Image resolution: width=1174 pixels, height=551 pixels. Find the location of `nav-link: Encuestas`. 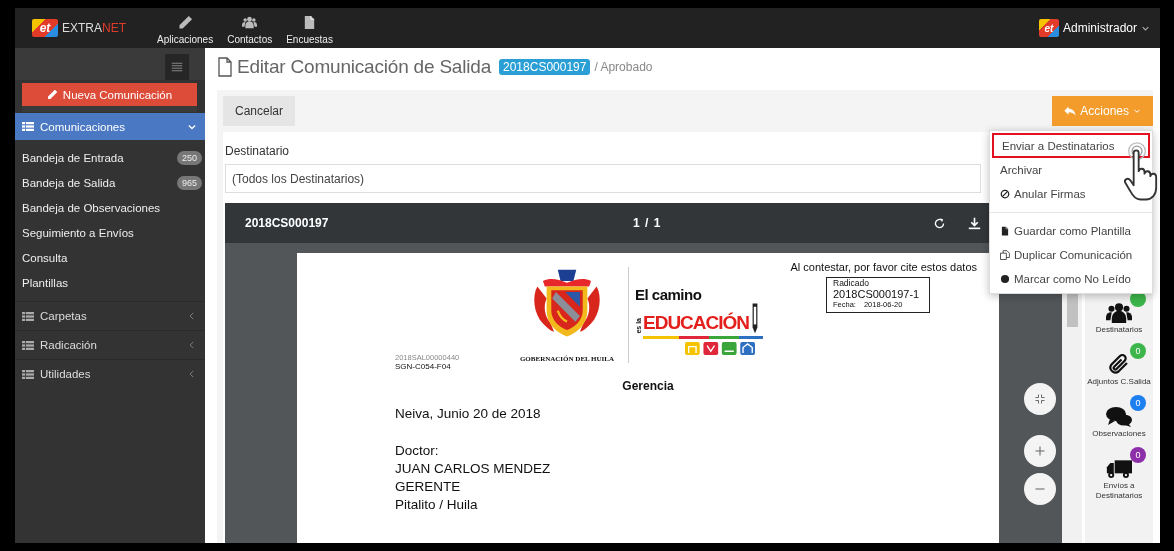

nav-link: Encuestas is located at coordinates (309, 28).